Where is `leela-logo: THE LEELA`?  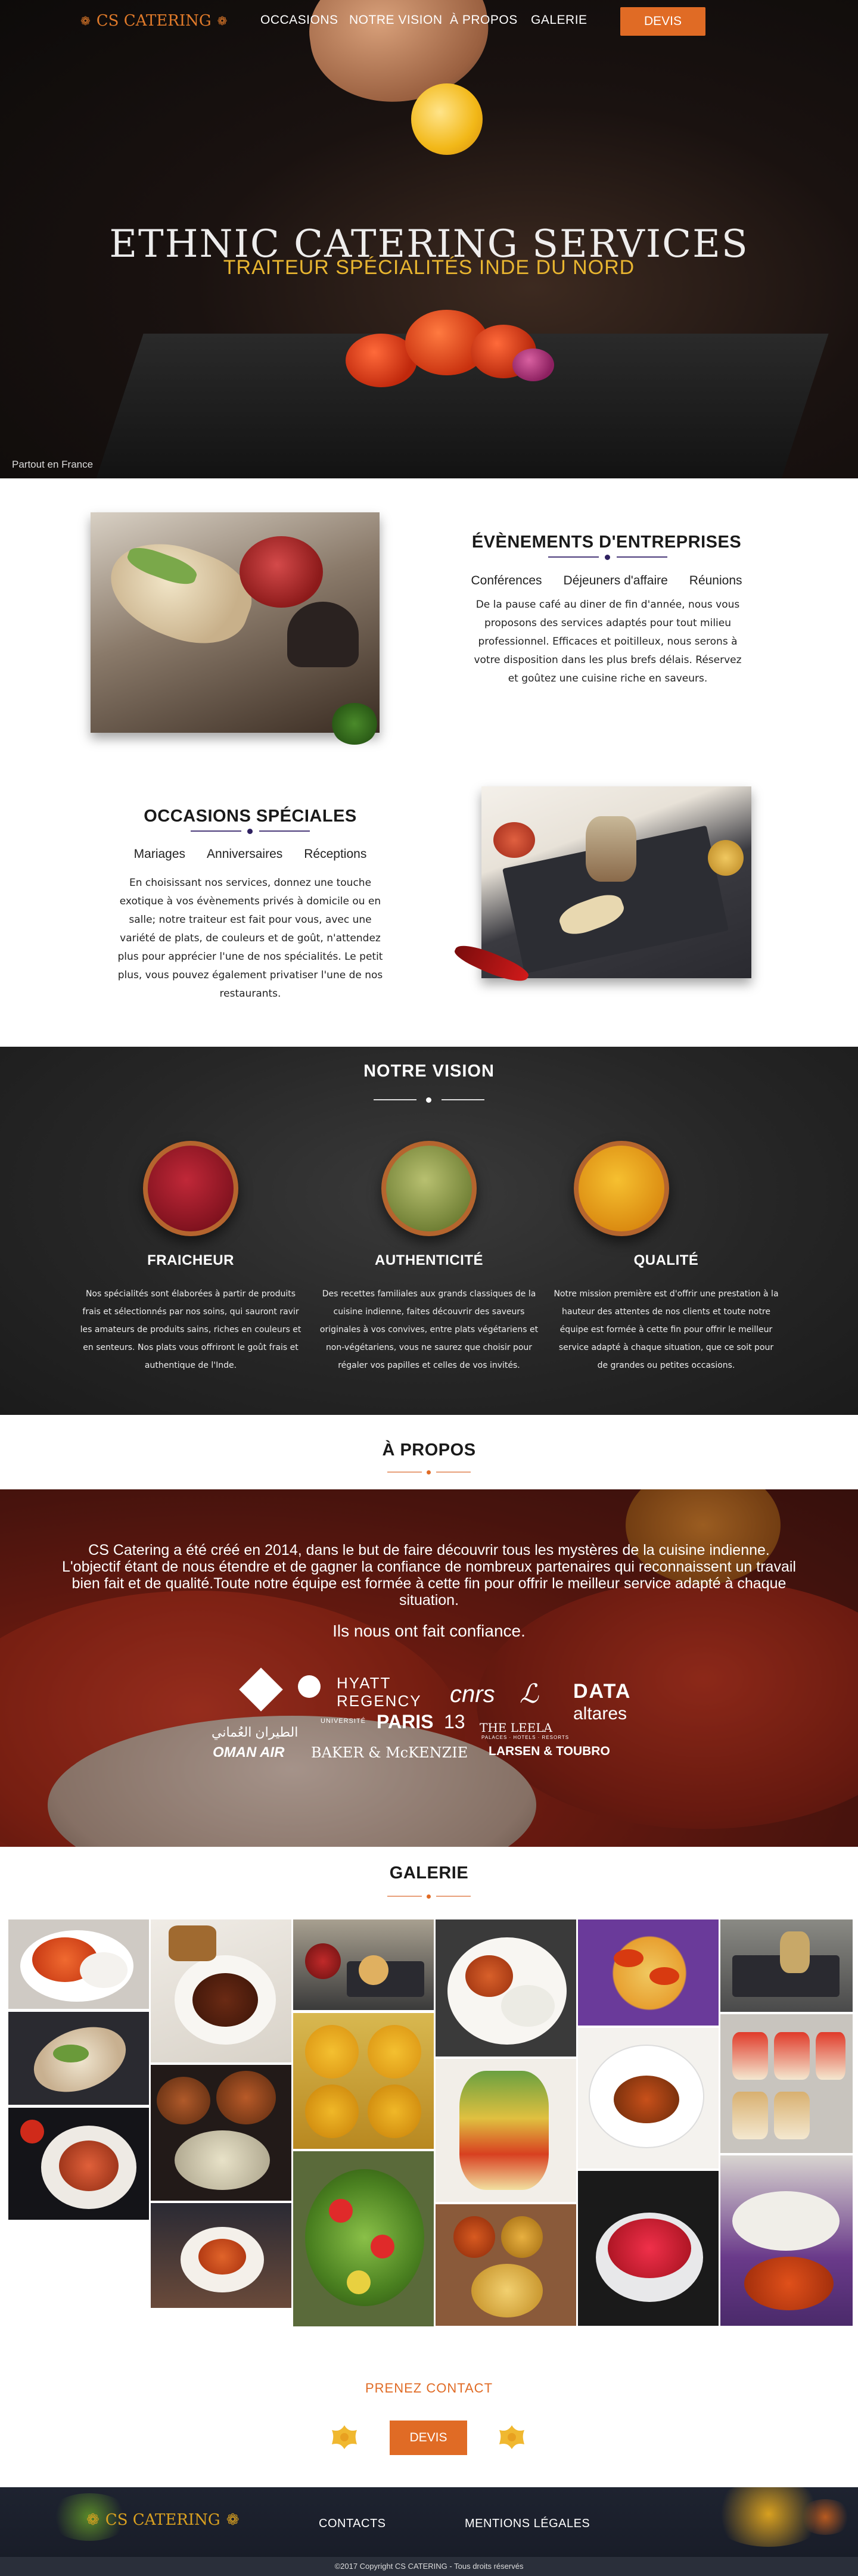
leela-logo: THE LEELA is located at coordinates (516, 1728).